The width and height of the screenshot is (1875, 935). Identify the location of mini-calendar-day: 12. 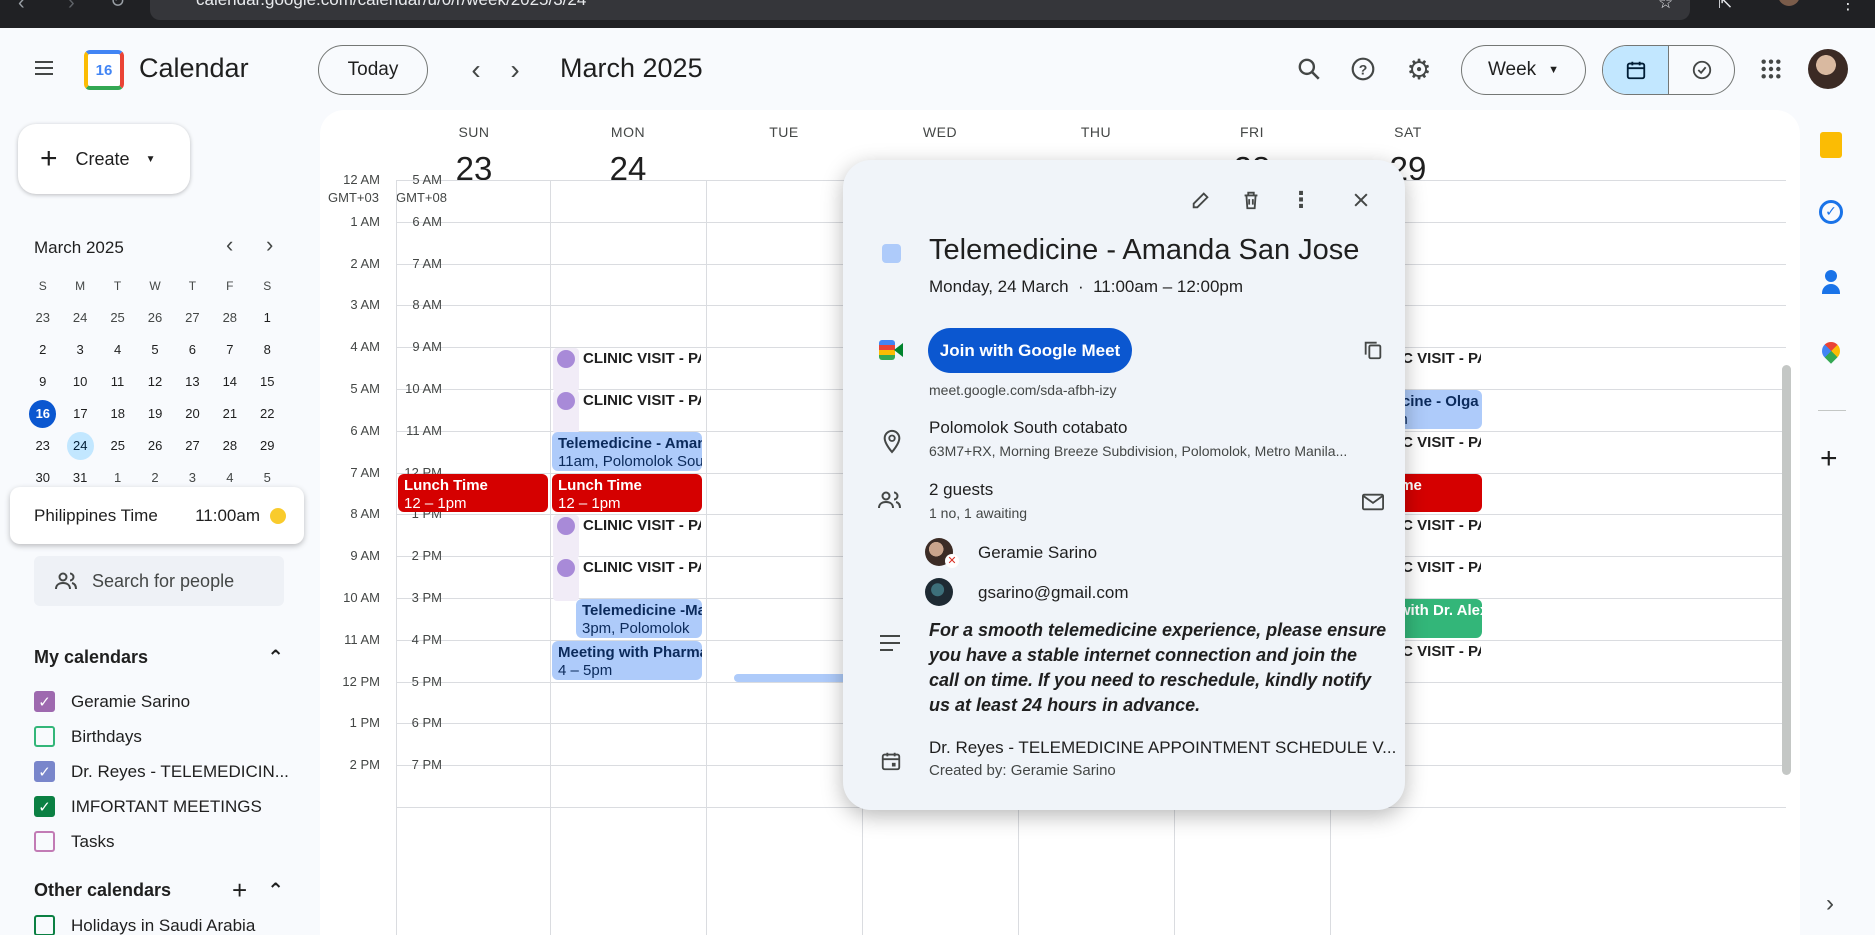
(154, 382).